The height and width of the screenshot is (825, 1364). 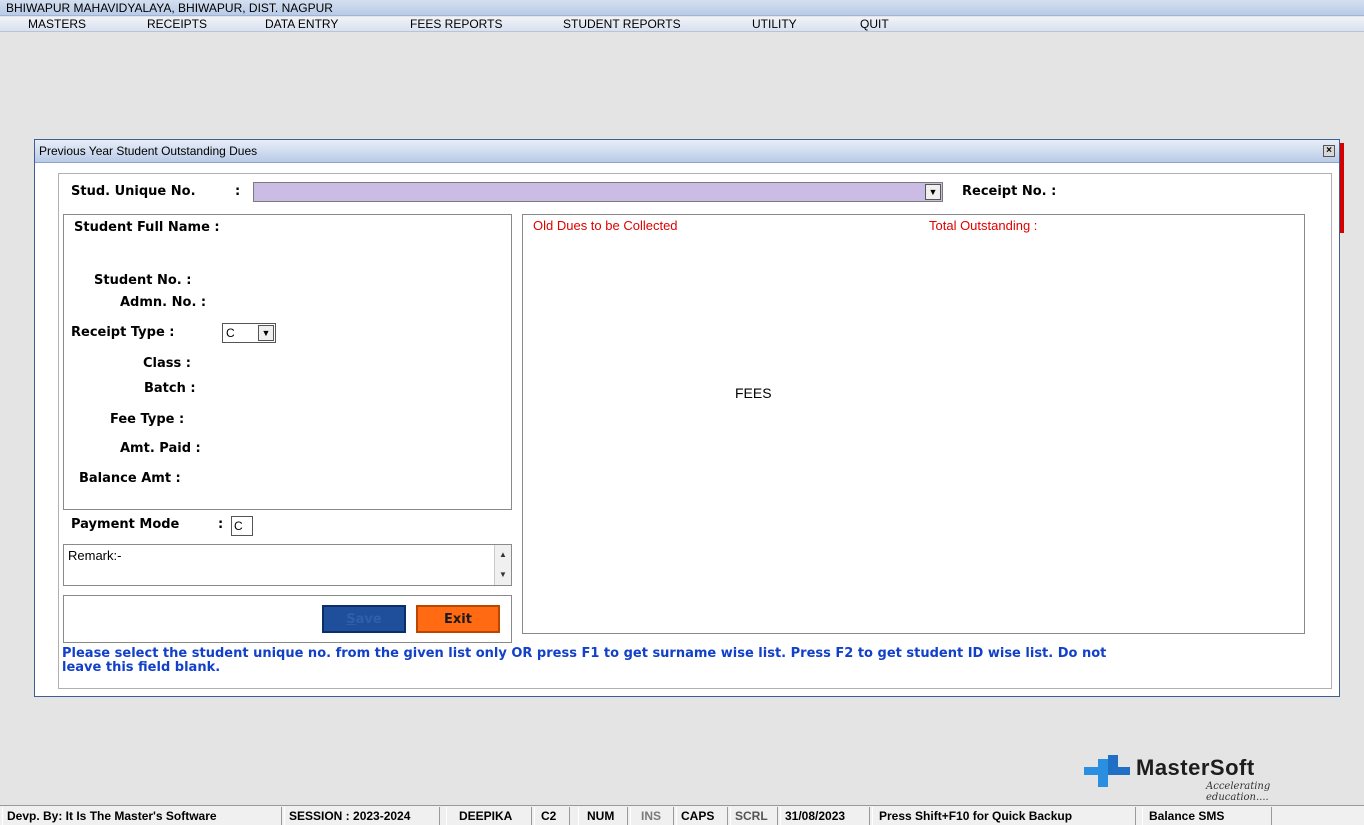 I want to click on background-window-edge, so click(x=1342, y=188).